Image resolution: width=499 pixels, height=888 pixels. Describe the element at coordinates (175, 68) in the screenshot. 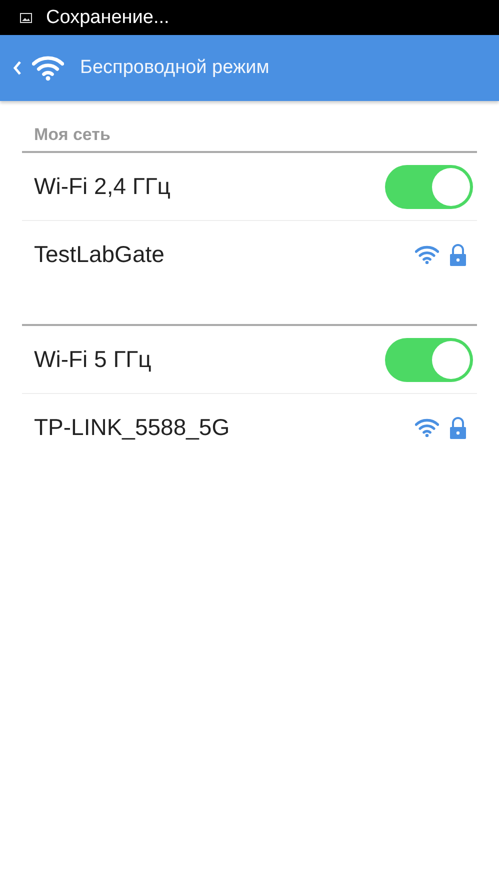

I see `screen-title: Беспроводной режим` at that location.